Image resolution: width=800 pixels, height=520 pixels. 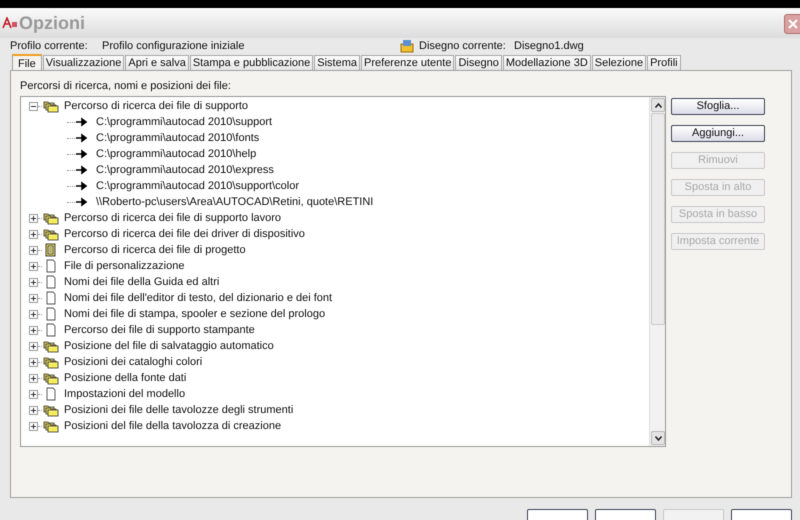 I want to click on profile-label: Profilo corrente:, so click(x=49, y=46).